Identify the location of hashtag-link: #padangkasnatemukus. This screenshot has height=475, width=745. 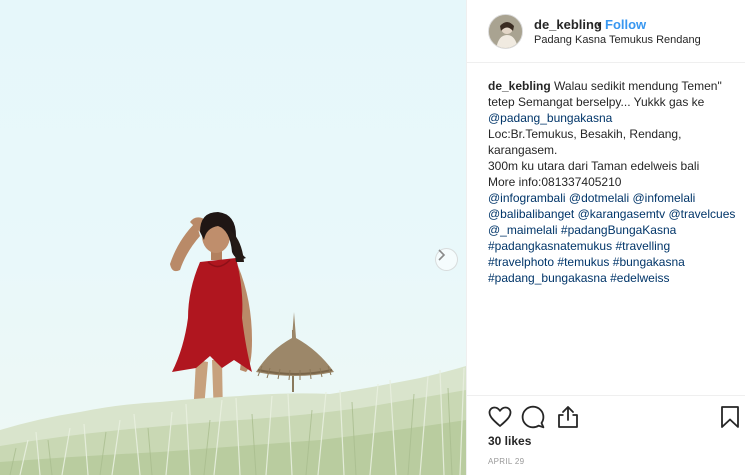
(550, 246).